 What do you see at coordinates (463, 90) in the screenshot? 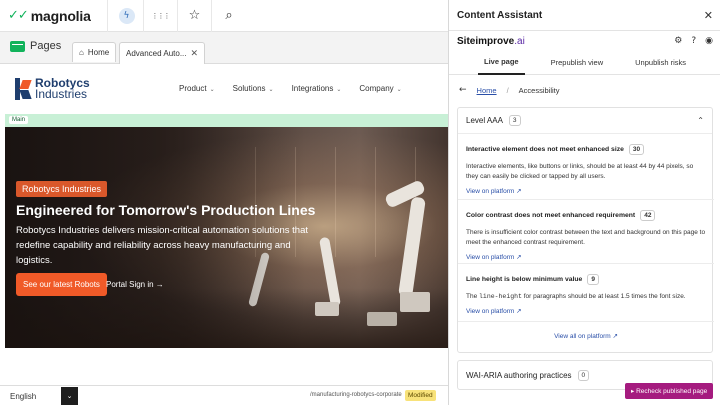
I see `back-arrow-icon: ←` at bounding box center [463, 90].